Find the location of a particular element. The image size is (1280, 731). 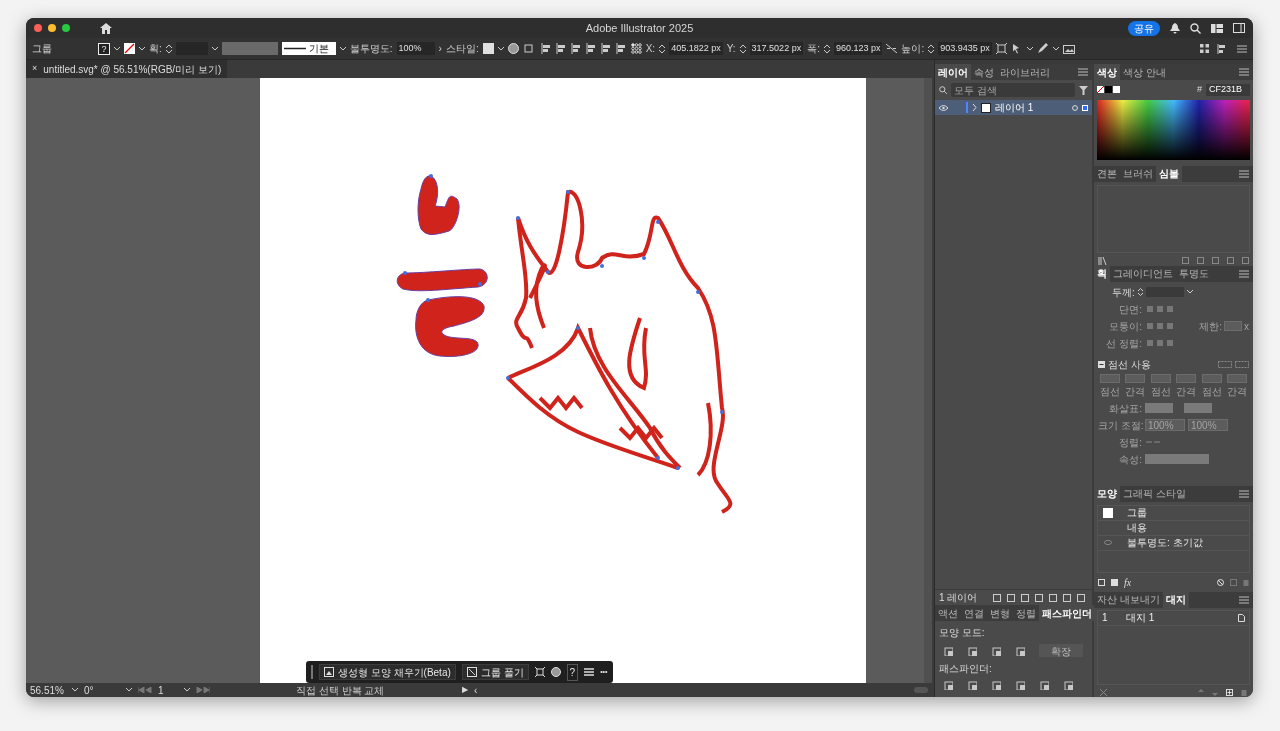

expand-icon is located at coordinates (974, 107).